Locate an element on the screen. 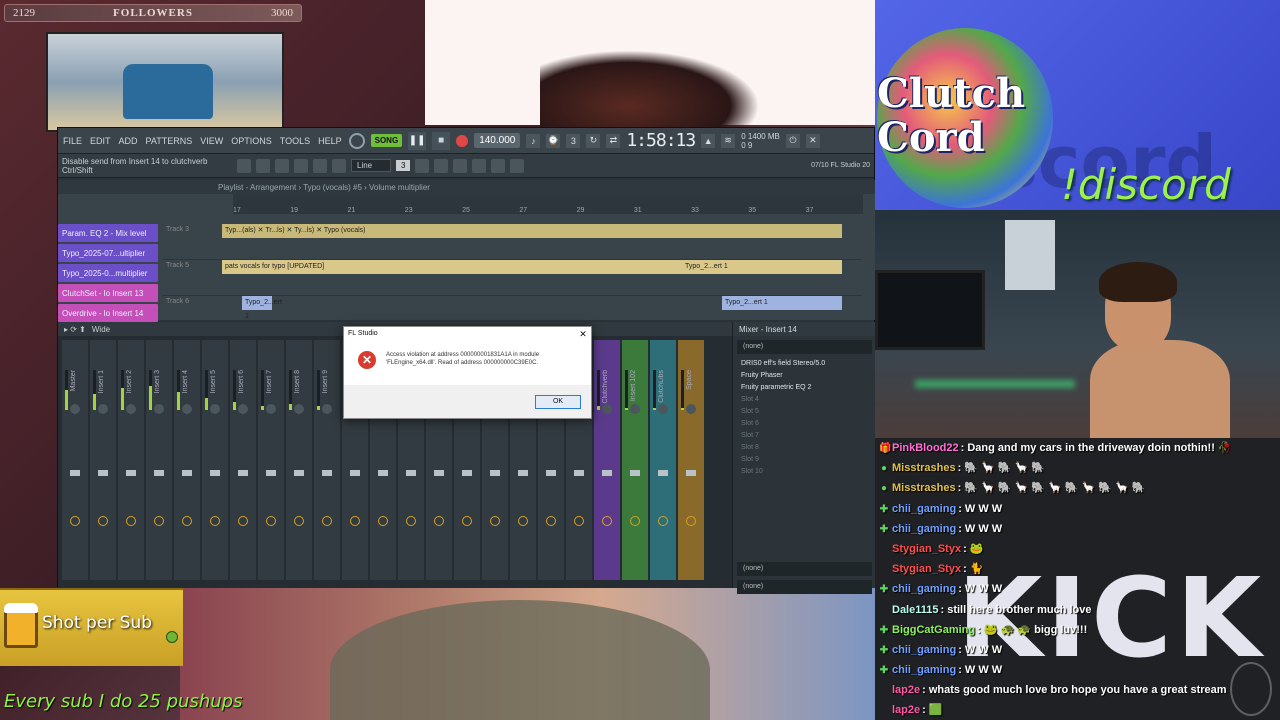 Image resolution: width=1280 pixels, height=720 pixels. mixer-strip: Insert 9 is located at coordinates (327, 460).